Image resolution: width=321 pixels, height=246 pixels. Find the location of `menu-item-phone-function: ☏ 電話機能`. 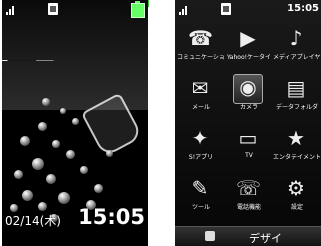

menu-item-phone-function: ☏ 電話機能 is located at coordinates (249, 195).